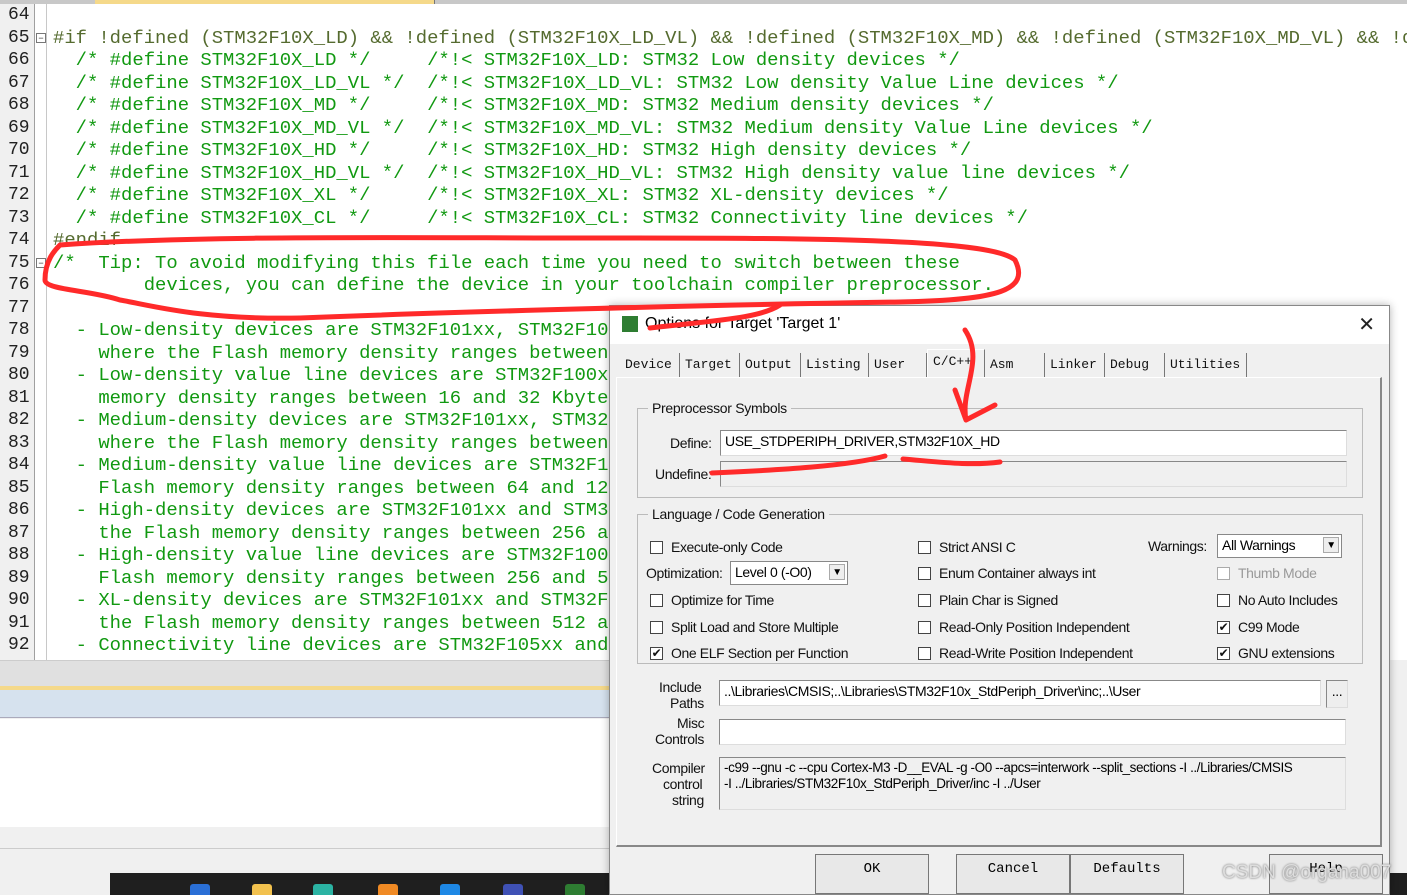 The image size is (1407, 895). What do you see at coordinates (1015, 365) in the screenshot?
I see `tab-asm: Asm` at bounding box center [1015, 365].